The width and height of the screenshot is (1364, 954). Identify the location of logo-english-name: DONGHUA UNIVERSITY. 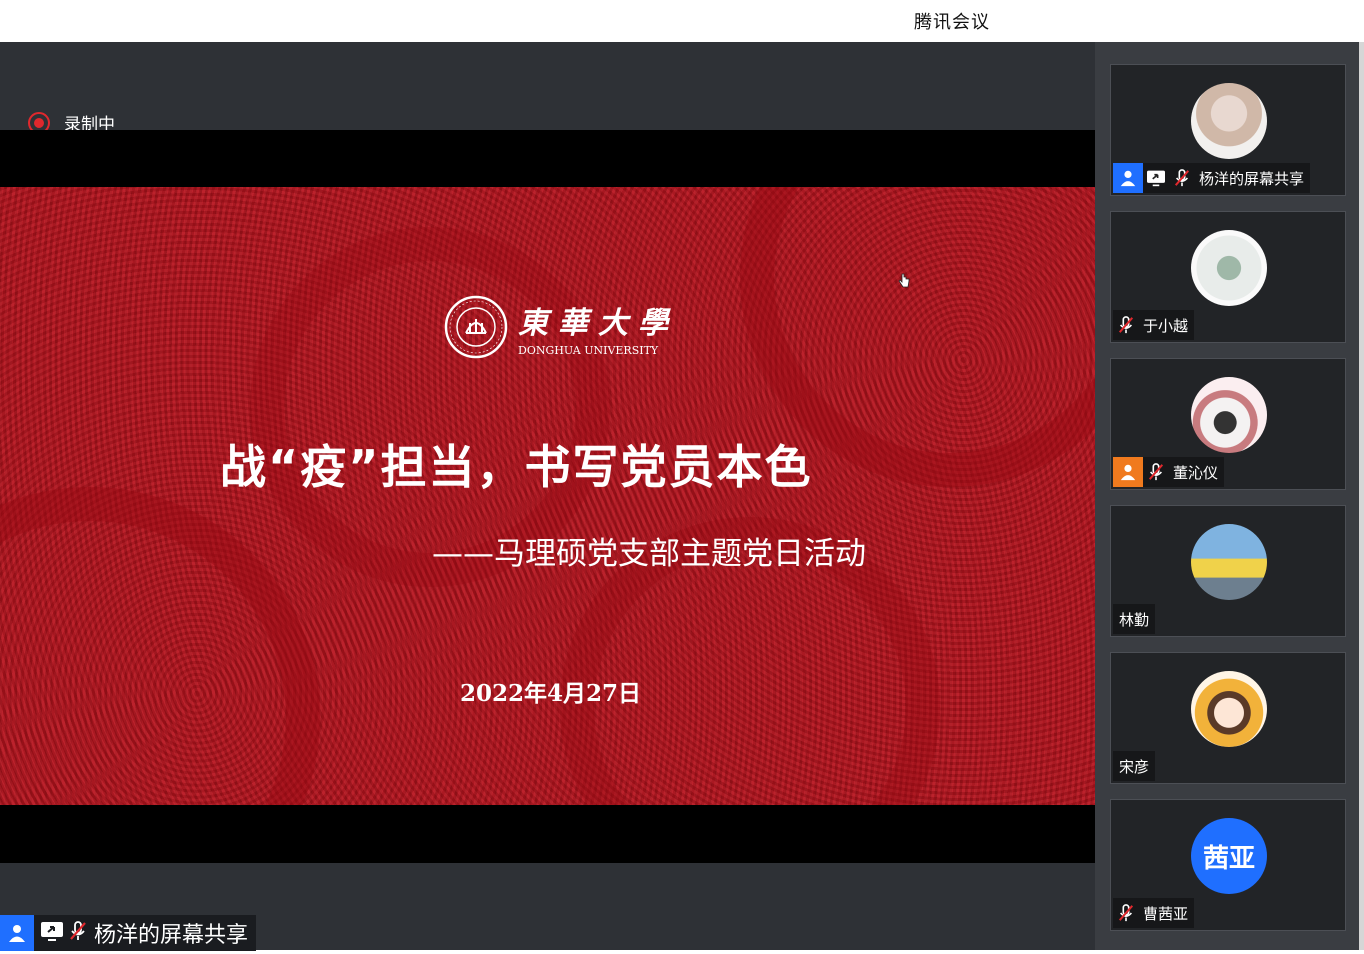
(588, 350).